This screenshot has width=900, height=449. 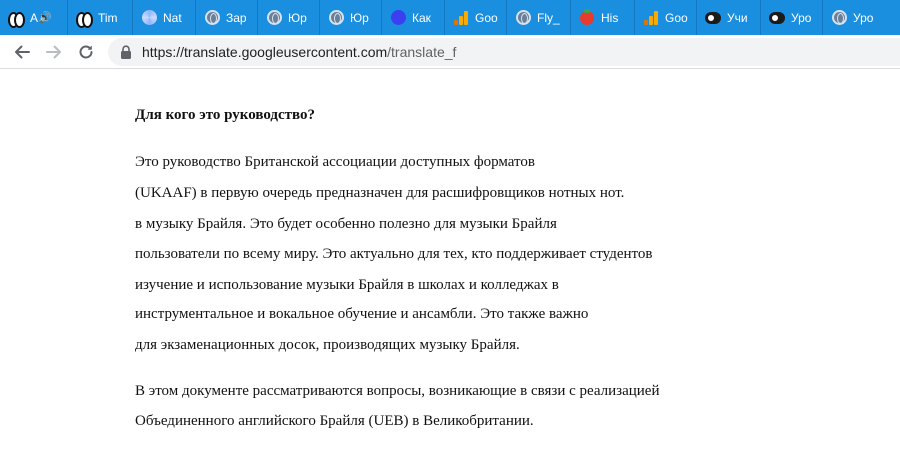 I want to click on tab-13: Уро, so click(x=861, y=17).